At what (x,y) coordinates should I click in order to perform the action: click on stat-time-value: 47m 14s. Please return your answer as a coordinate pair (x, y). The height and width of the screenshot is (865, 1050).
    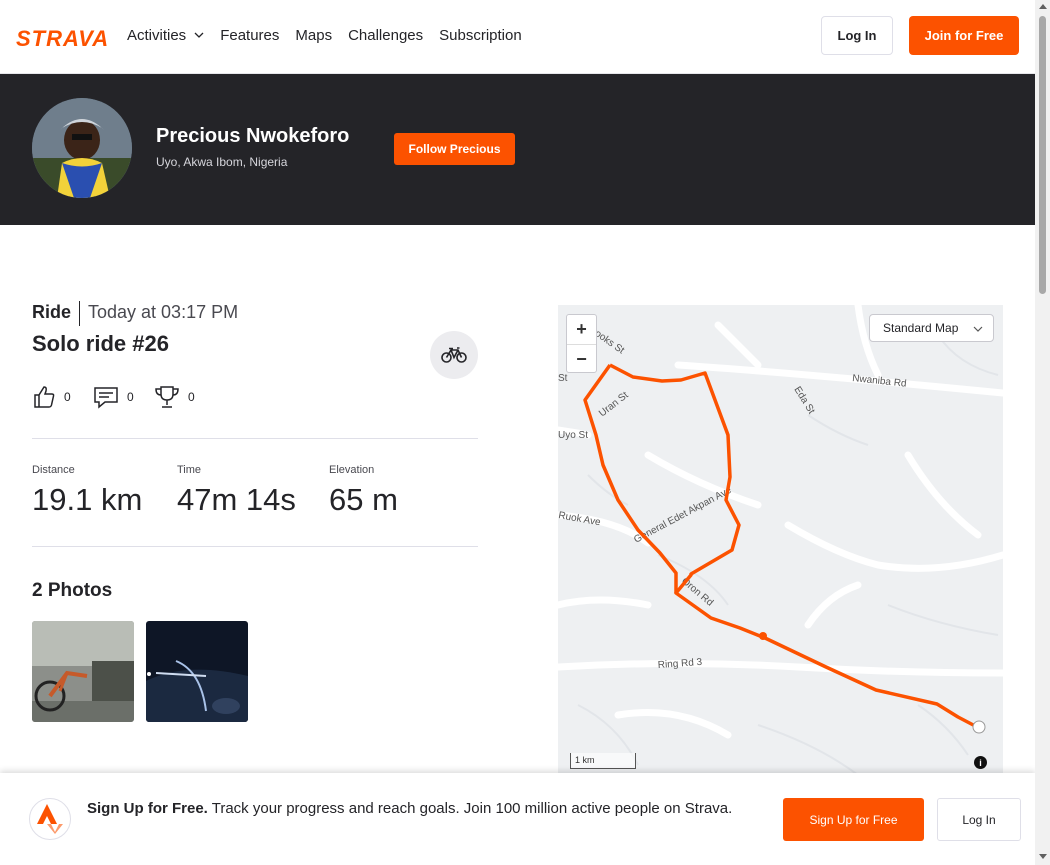
    Looking at the image, I should click on (236, 499).